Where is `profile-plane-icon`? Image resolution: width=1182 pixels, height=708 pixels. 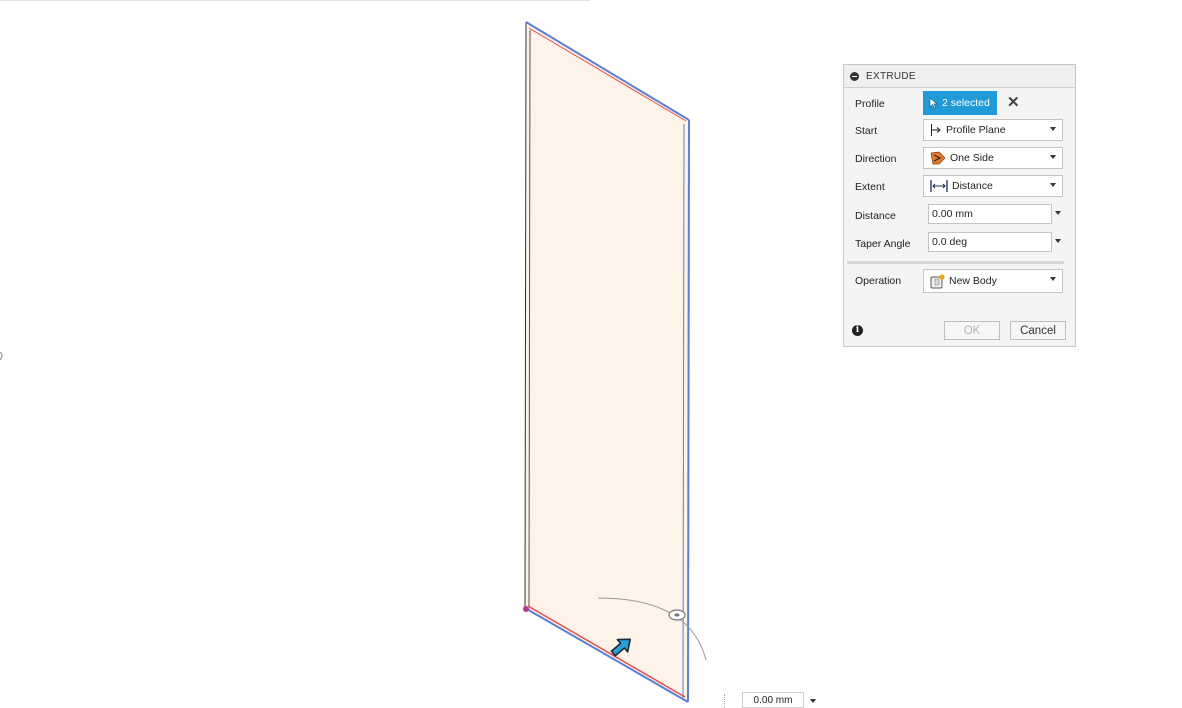 profile-plane-icon is located at coordinates (936, 130).